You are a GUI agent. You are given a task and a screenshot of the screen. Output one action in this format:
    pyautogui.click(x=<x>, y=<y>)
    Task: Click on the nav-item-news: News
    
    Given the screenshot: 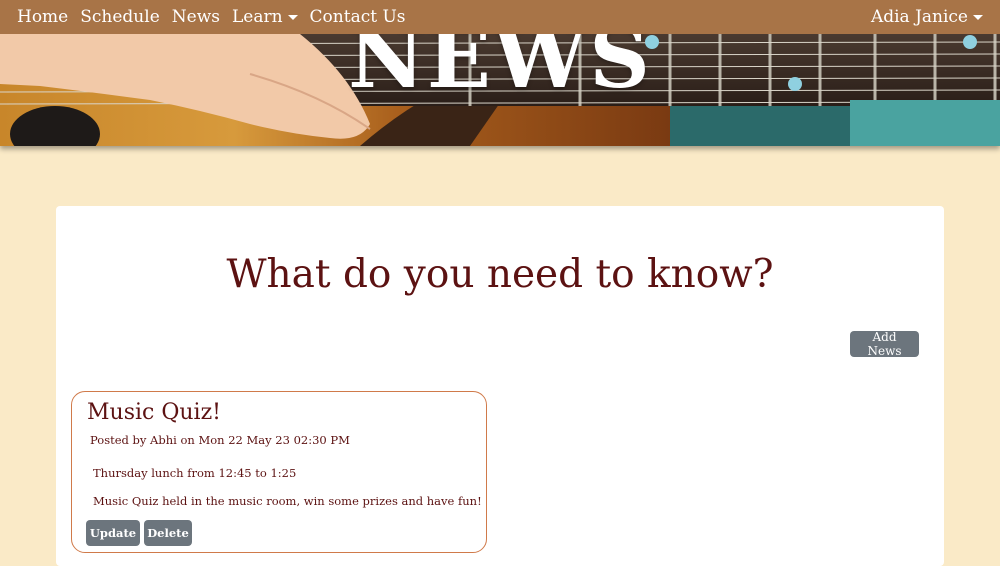 What is the action you would take?
    pyautogui.click(x=196, y=17)
    